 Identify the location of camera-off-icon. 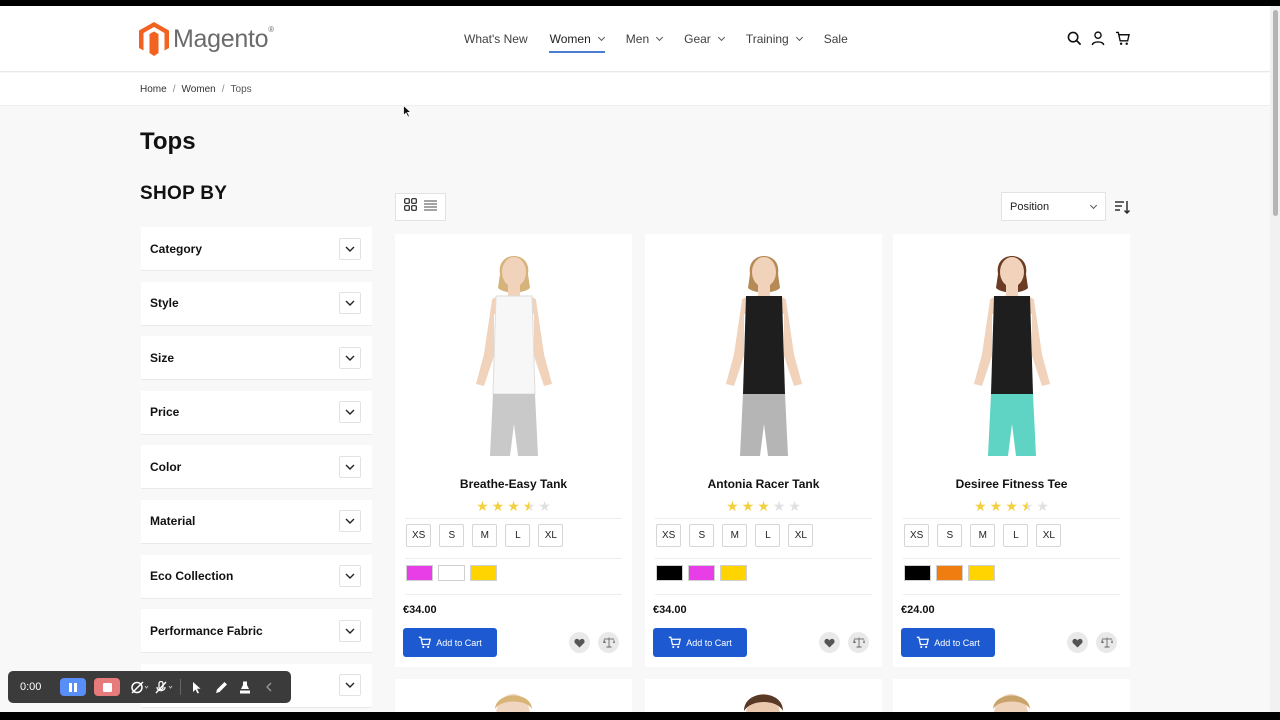
(140, 687).